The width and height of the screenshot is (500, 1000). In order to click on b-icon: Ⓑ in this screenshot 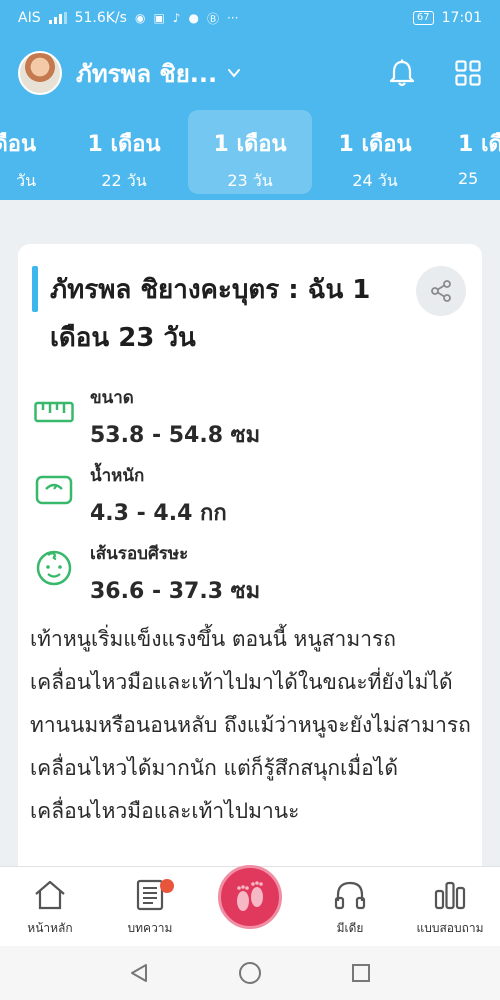, I will do `click(212, 18)`.